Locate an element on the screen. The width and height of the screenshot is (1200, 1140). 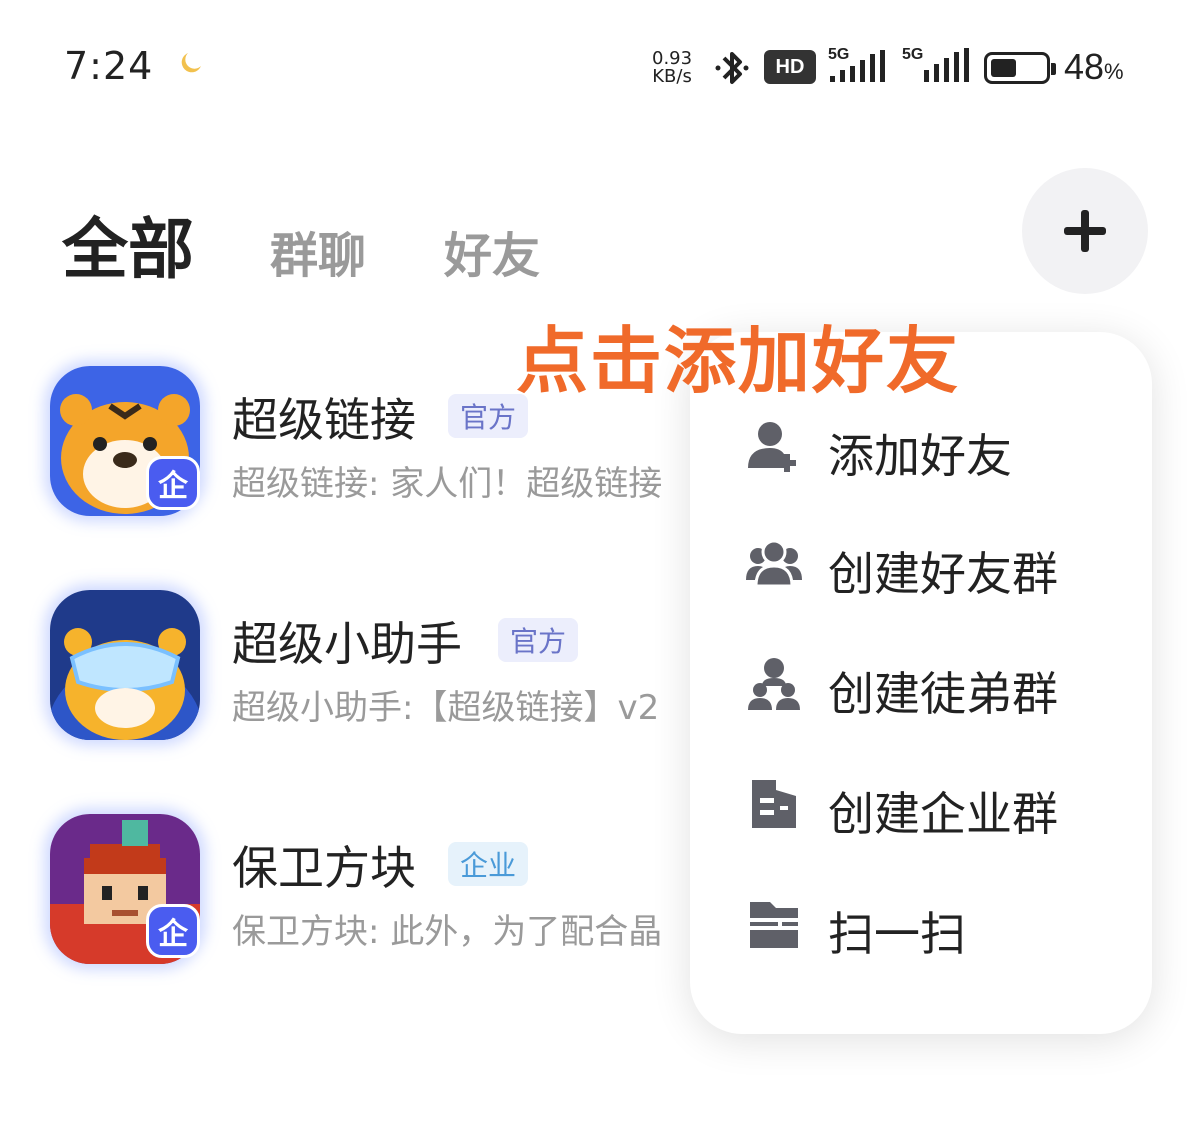
add-button is located at coordinates (1085, 231).